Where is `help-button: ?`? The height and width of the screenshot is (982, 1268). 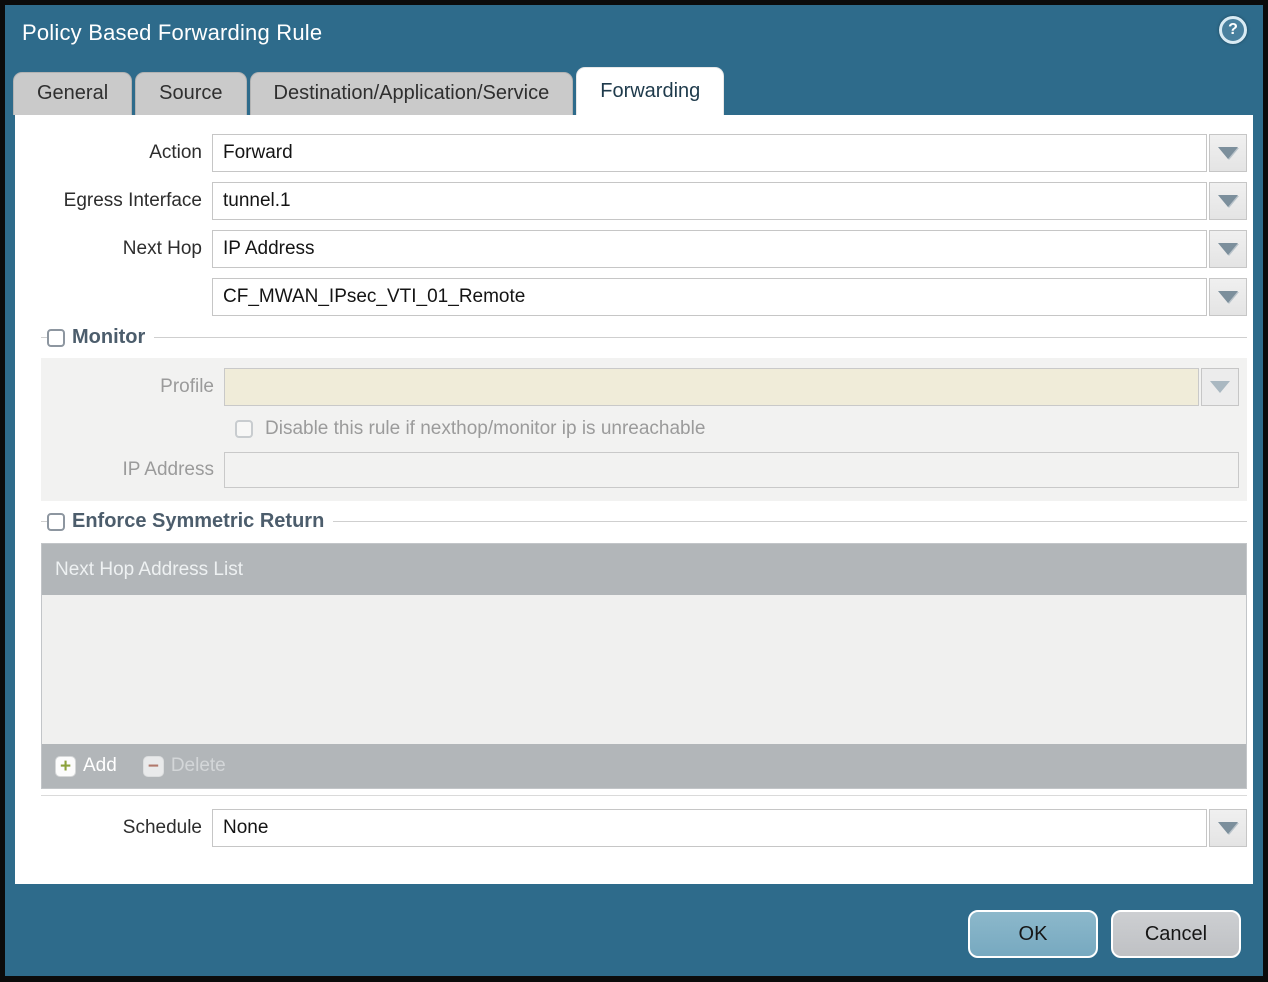
help-button: ? is located at coordinates (1233, 30).